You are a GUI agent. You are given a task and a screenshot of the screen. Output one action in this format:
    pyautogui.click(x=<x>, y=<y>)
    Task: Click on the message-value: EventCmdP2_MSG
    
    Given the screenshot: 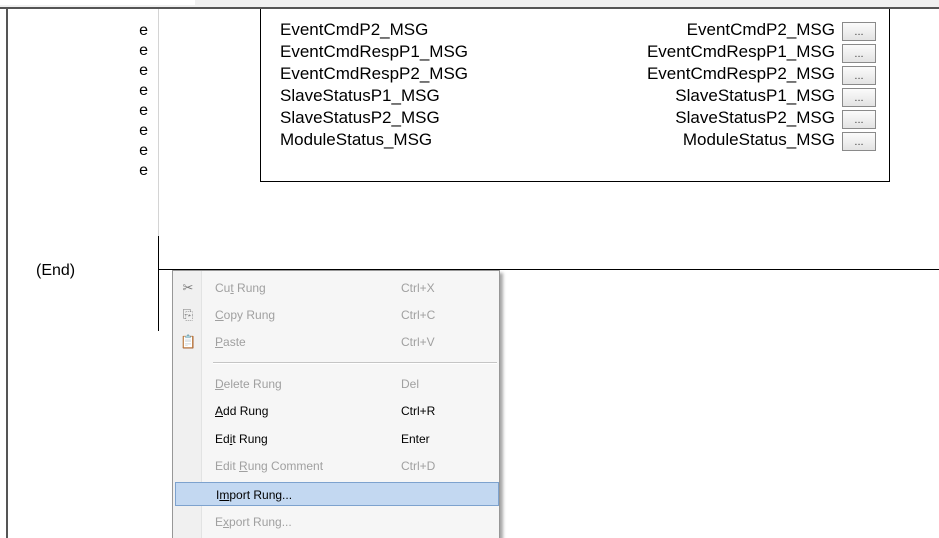 What is the action you would take?
    pyautogui.click(x=760, y=29)
    